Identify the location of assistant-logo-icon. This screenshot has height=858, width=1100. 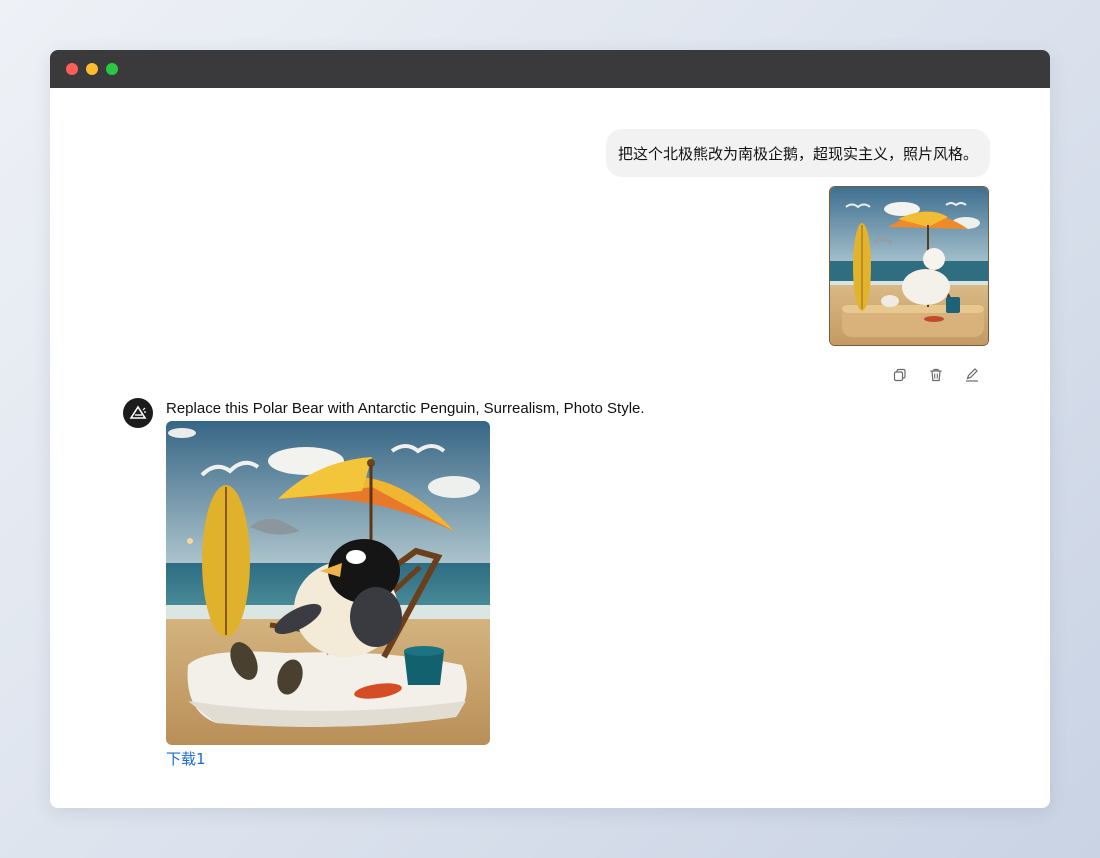
(138, 413).